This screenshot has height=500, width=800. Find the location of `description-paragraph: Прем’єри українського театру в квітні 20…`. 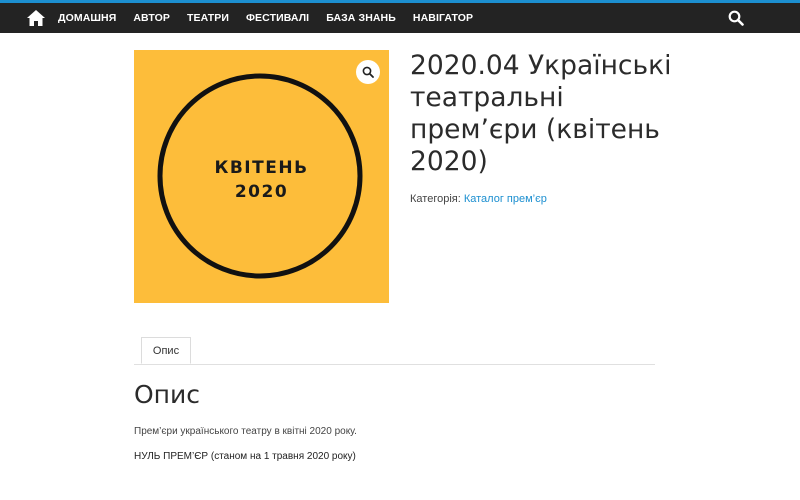

description-paragraph: Прем’єри українського театру в квітні 20… is located at coordinates (245, 431).